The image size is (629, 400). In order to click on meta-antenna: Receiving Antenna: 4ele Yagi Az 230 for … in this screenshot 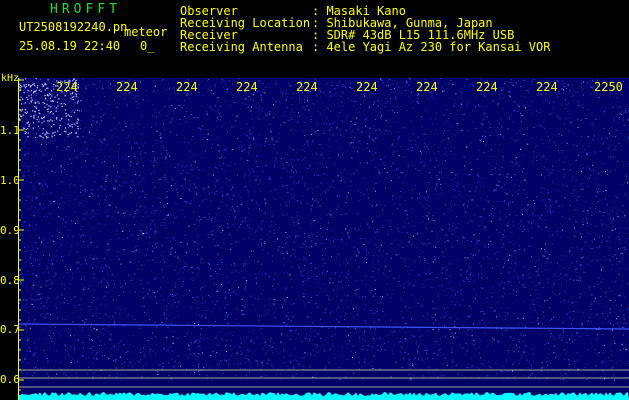, I will do `click(365, 47)`.